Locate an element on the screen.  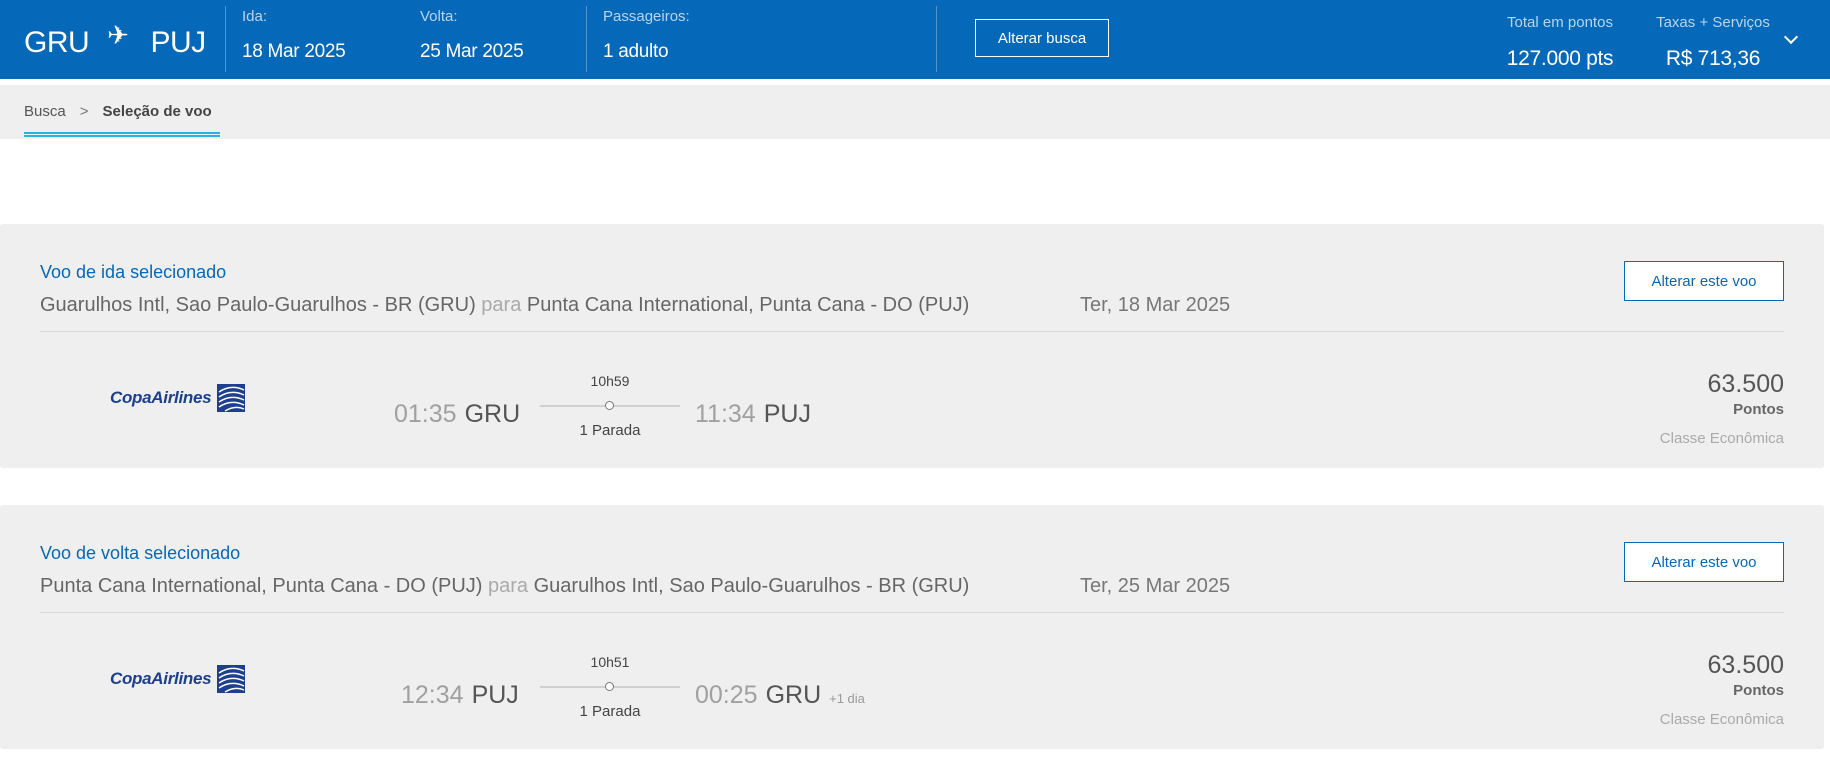
destination-code: PUJ is located at coordinates (178, 42).